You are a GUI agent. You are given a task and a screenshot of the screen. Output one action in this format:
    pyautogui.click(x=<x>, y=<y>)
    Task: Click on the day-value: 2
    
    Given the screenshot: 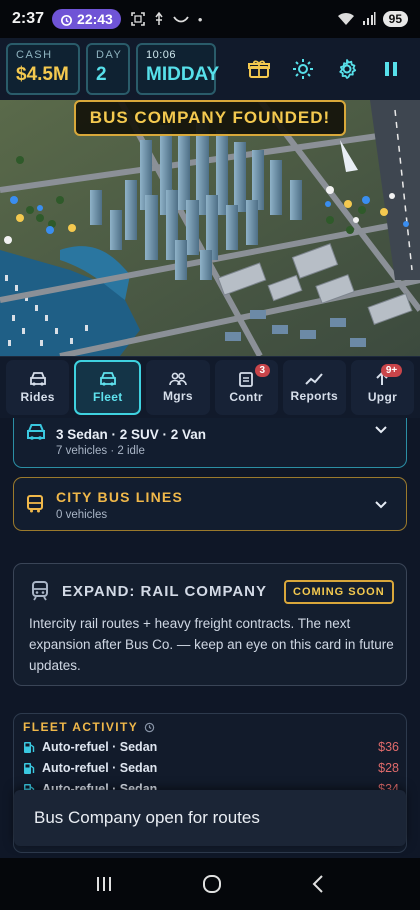 What is the action you would take?
    pyautogui.click(x=101, y=74)
    